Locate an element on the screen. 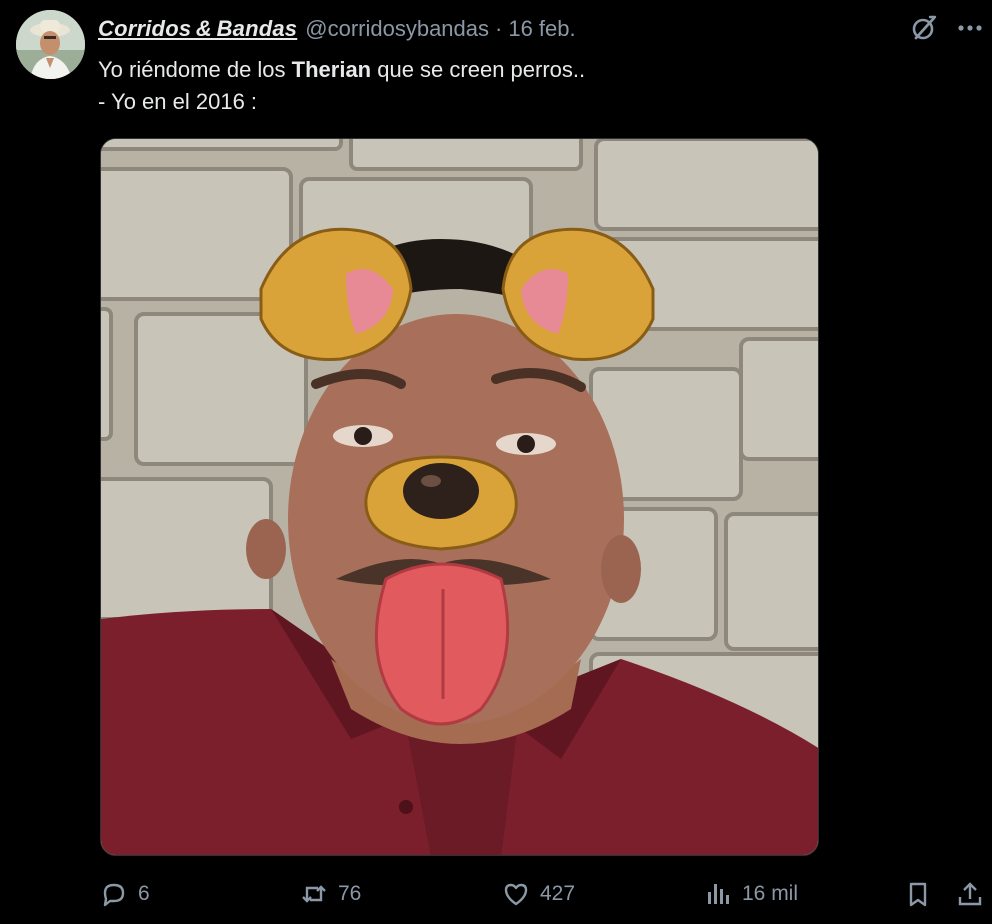 The image size is (992, 924). author-handle: @corridosybandas is located at coordinates (397, 29).